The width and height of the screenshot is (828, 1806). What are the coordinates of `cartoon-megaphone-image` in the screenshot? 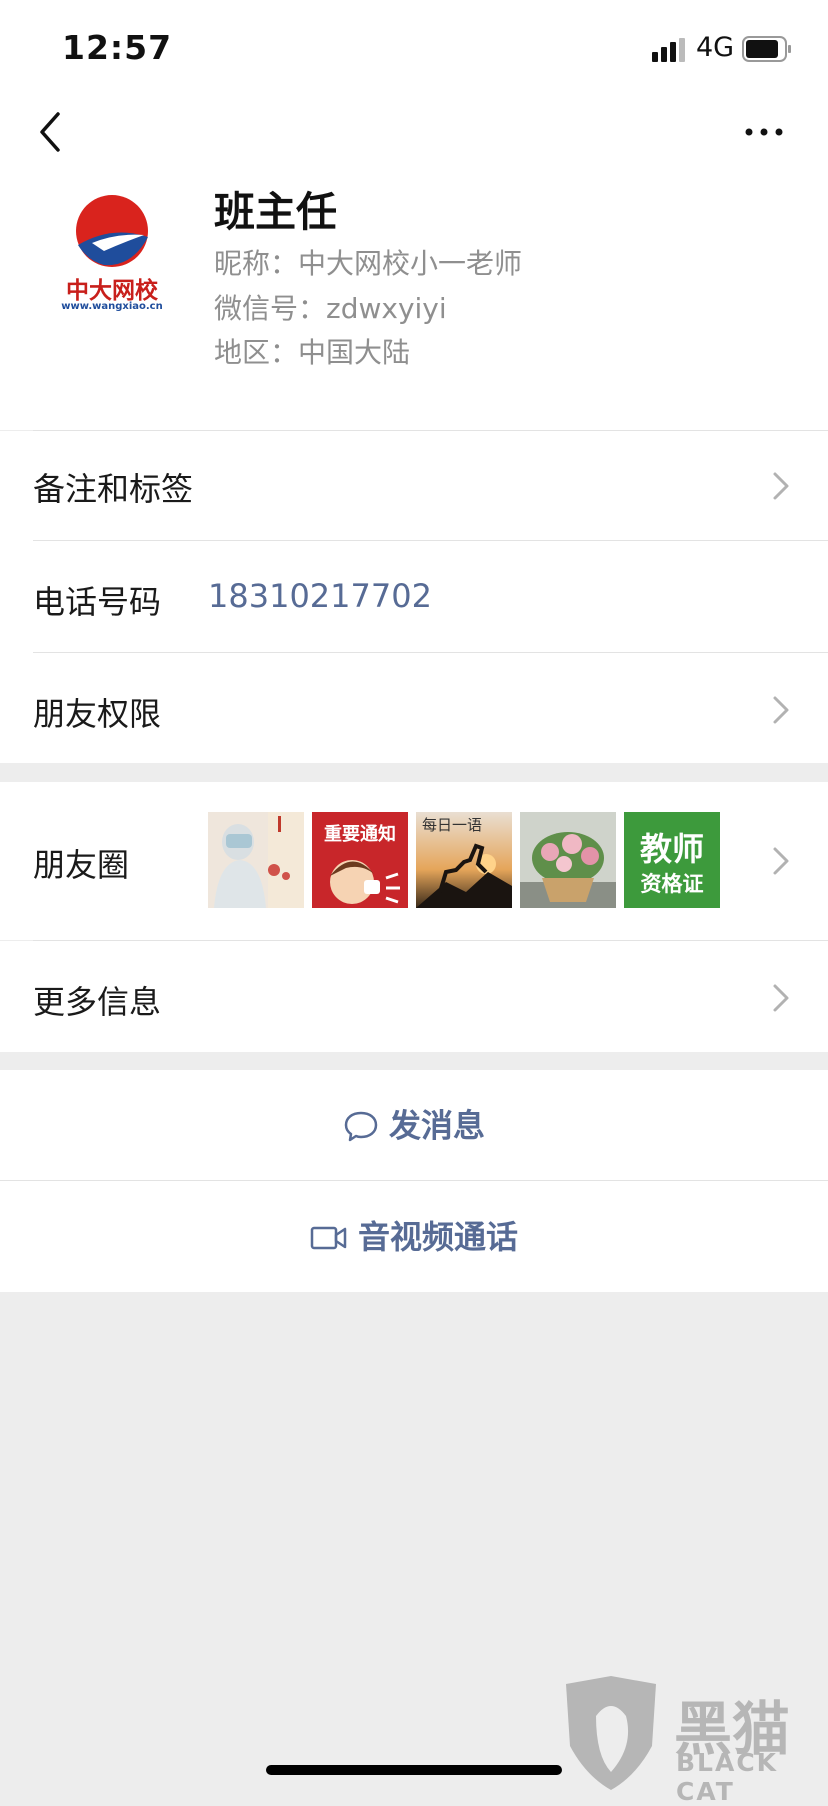 It's located at (365, 882).